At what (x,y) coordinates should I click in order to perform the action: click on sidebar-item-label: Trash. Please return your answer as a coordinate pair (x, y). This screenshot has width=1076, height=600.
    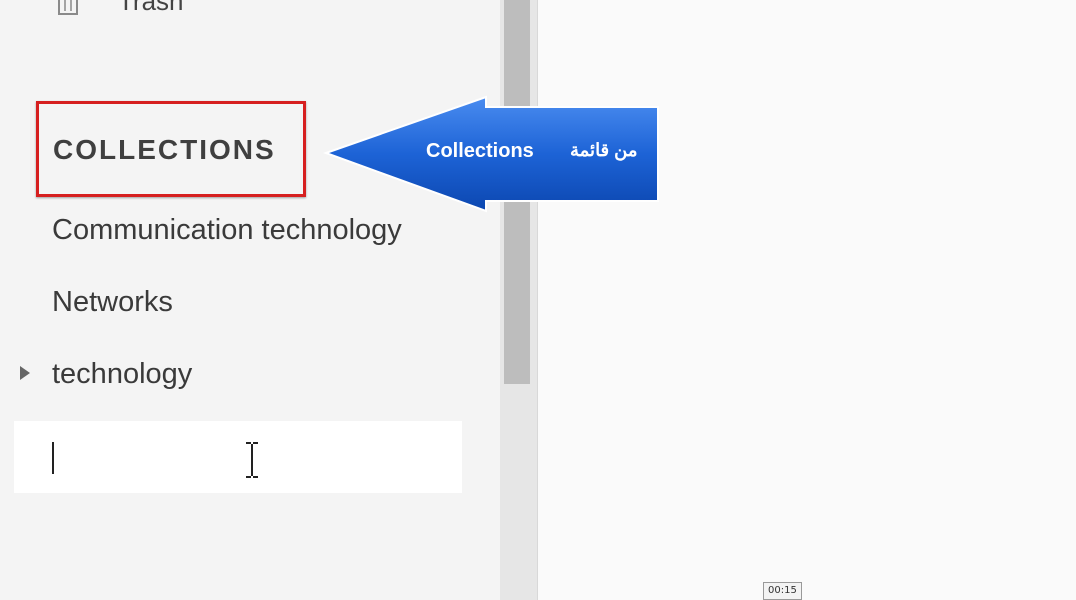
    Looking at the image, I should click on (151, 8).